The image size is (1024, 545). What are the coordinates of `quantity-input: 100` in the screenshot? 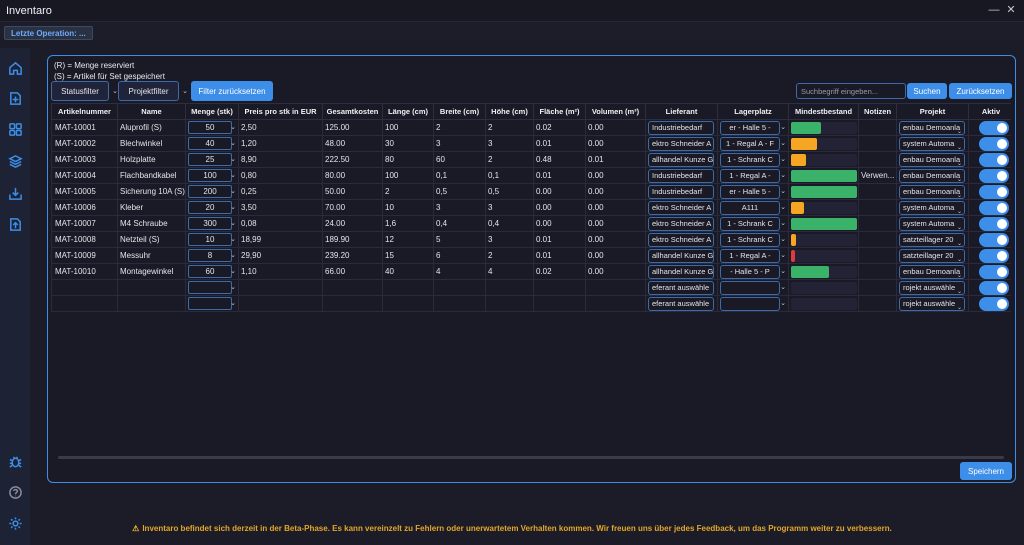 It's located at (210, 175).